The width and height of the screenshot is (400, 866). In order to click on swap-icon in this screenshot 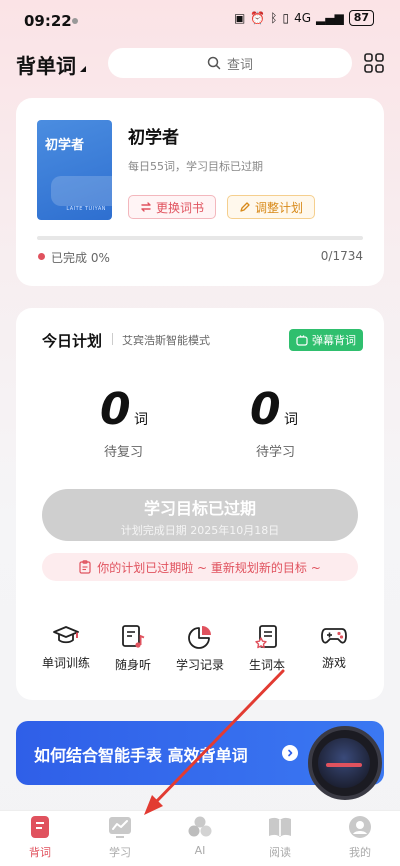, I will do `click(146, 207)`.